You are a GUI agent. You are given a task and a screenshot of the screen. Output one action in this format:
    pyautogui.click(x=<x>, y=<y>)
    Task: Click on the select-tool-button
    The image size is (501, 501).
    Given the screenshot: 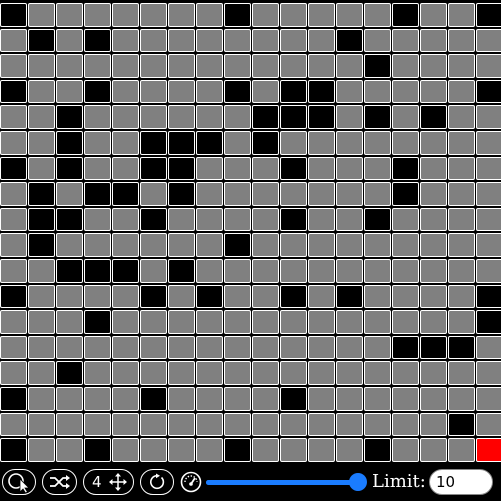 What is the action you would take?
    pyautogui.click(x=19, y=482)
    